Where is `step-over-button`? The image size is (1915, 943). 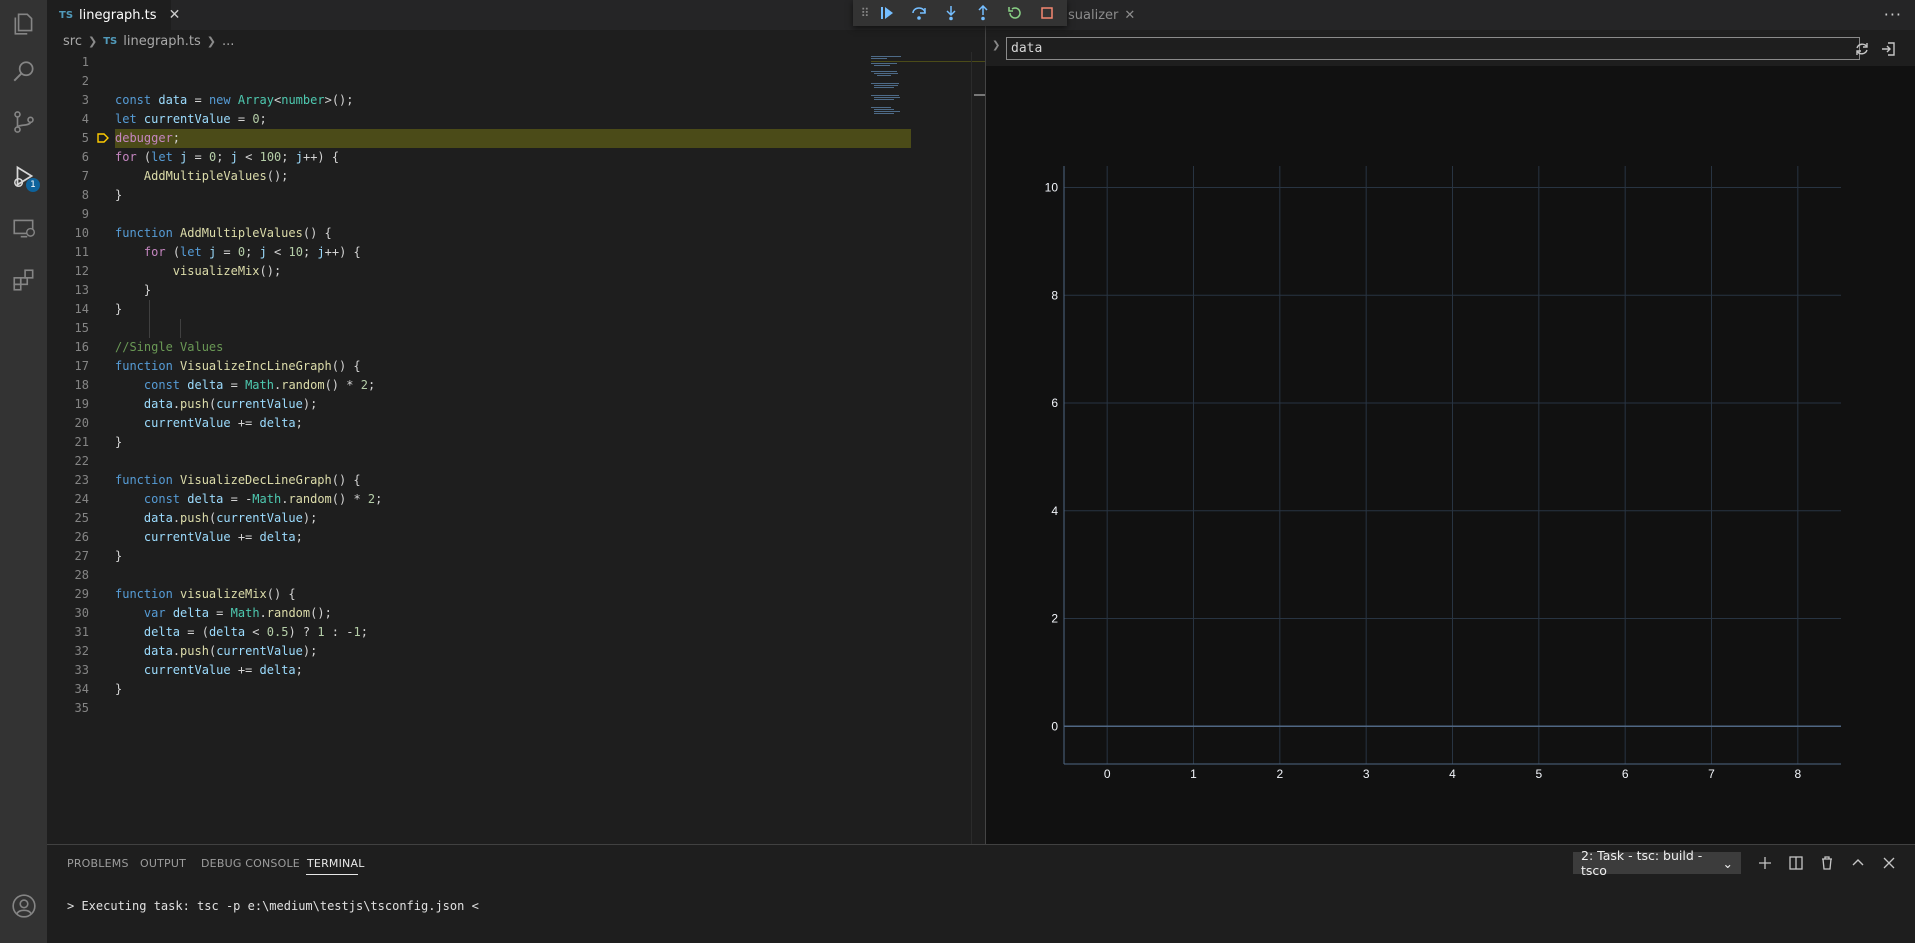 step-over-button is located at coordinates (919, 13).